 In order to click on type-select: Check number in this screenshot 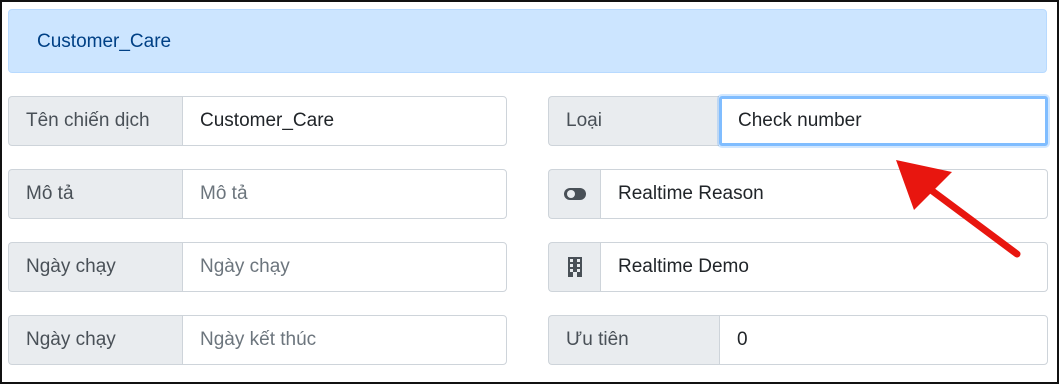, I will do `click(883, 121)`.